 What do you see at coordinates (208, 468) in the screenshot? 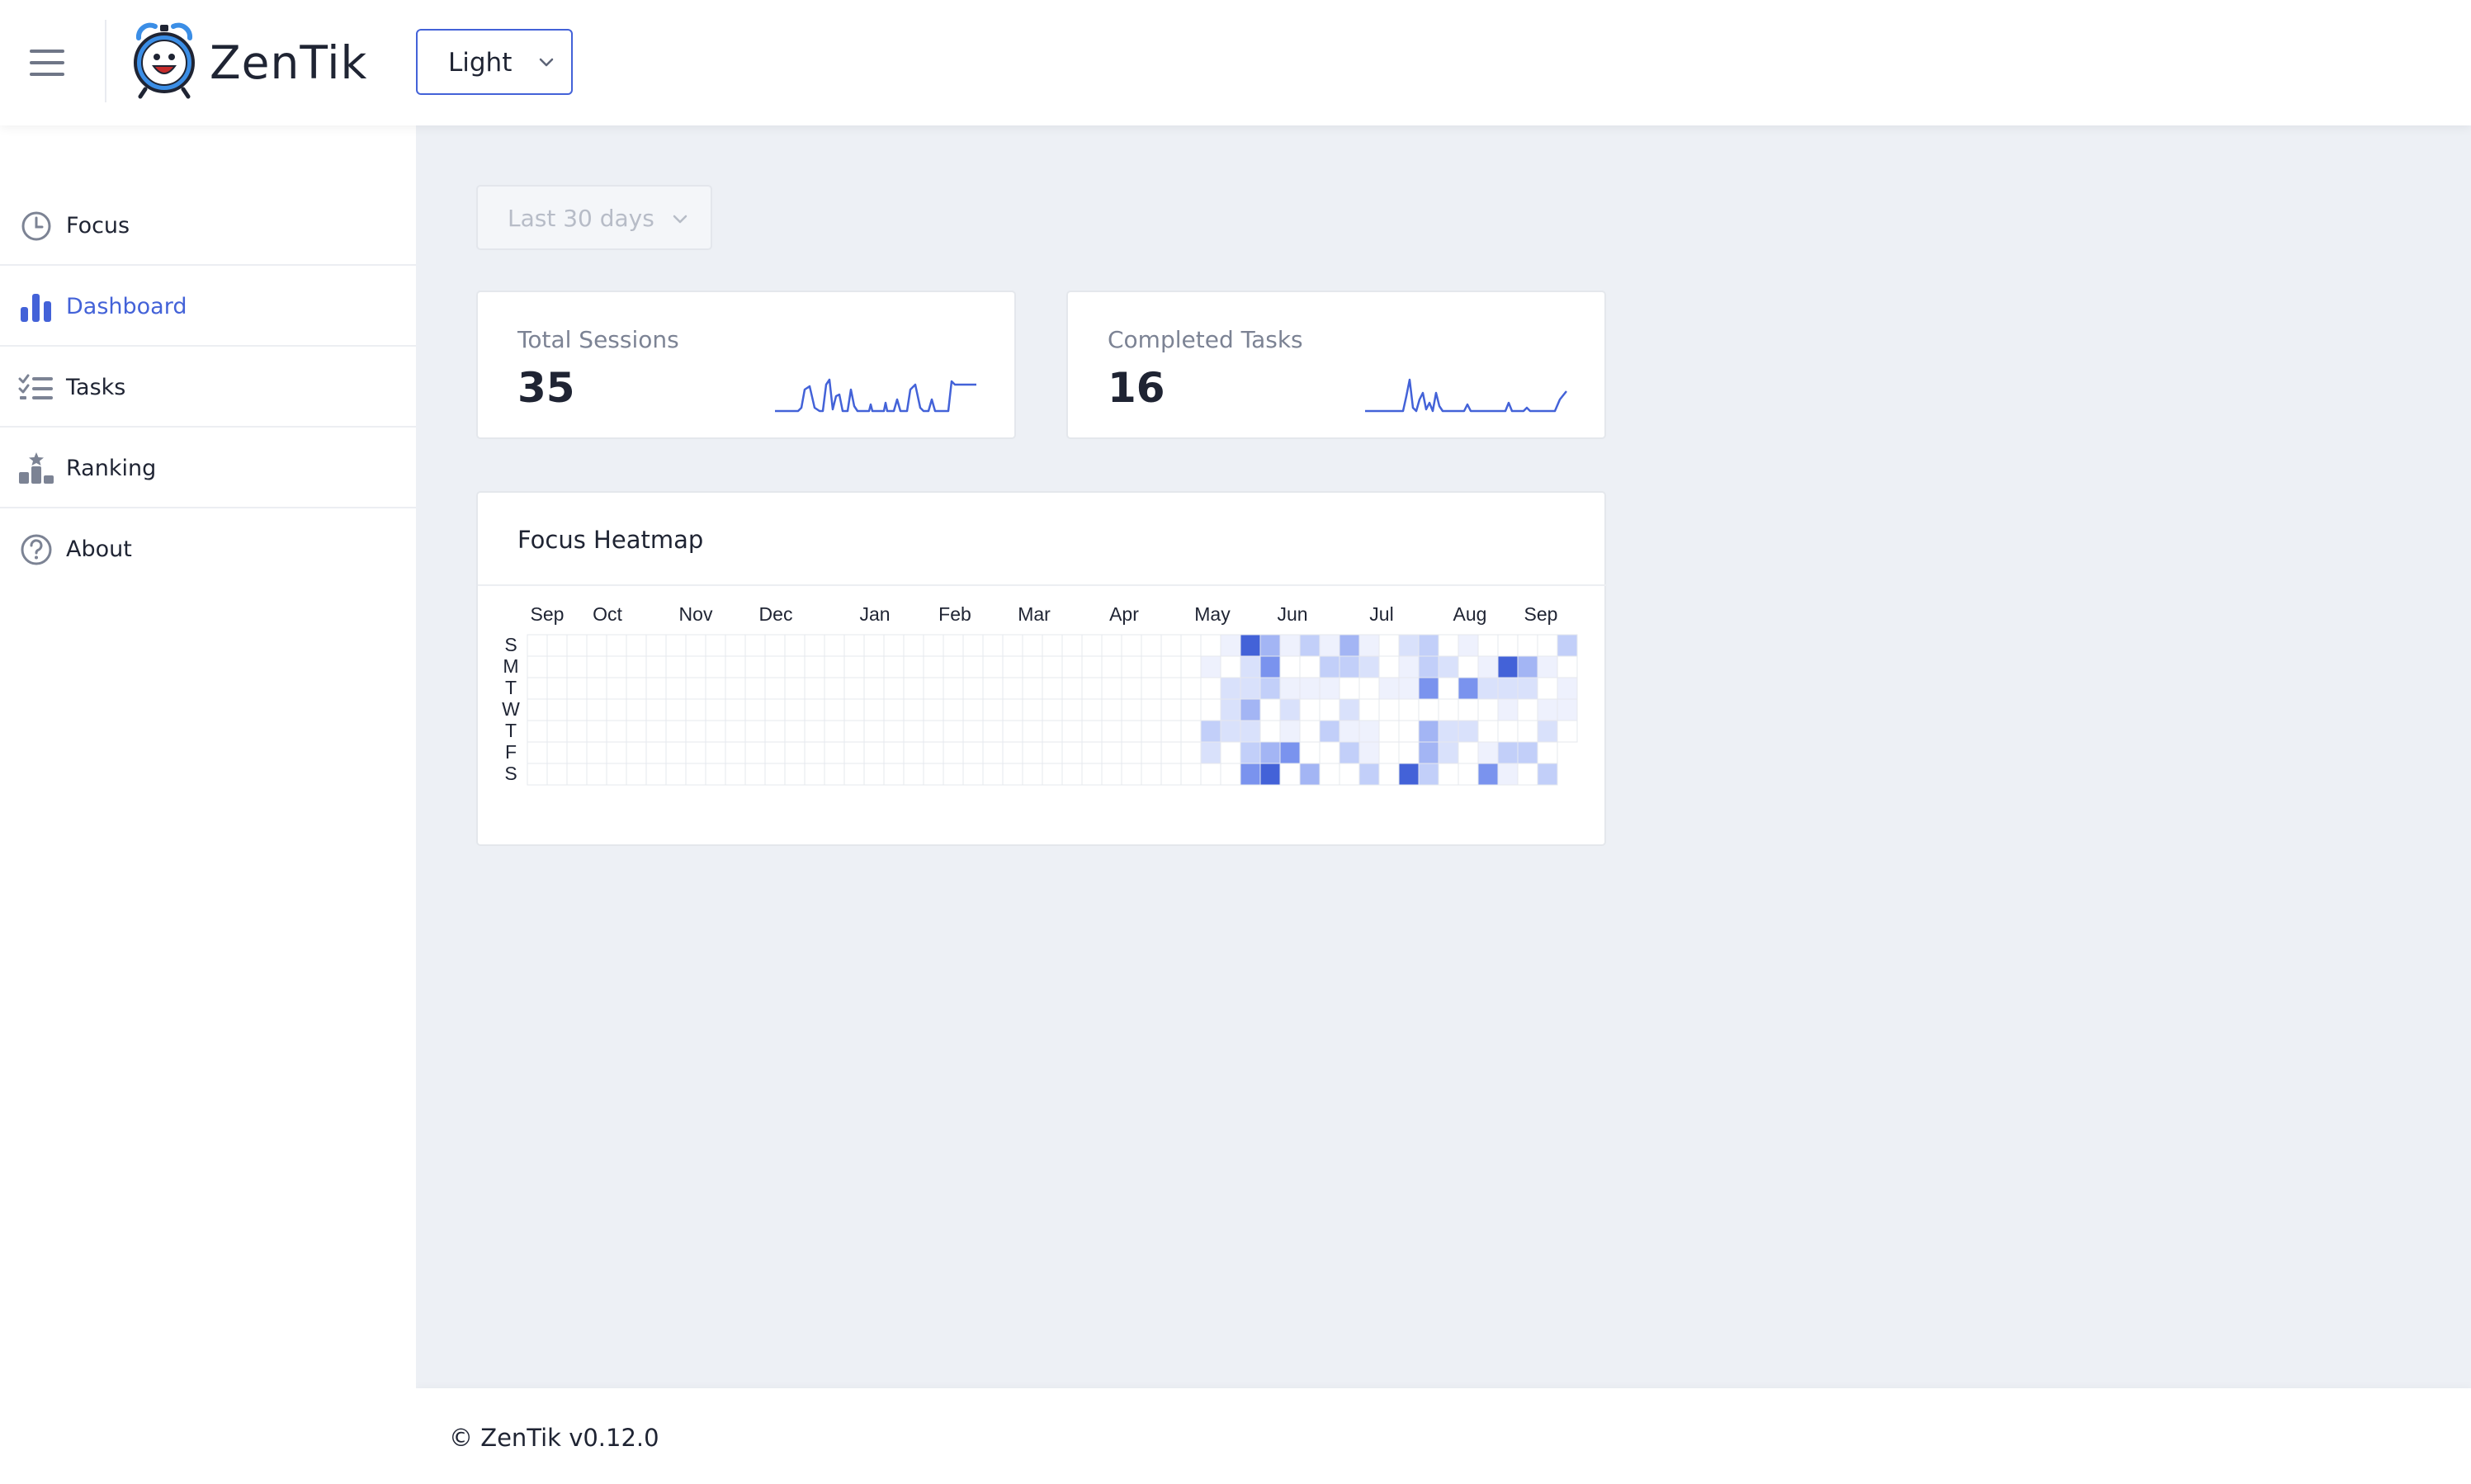
I see `sidebar-item-ranking: Ranking` at bounding box center [208, 468].